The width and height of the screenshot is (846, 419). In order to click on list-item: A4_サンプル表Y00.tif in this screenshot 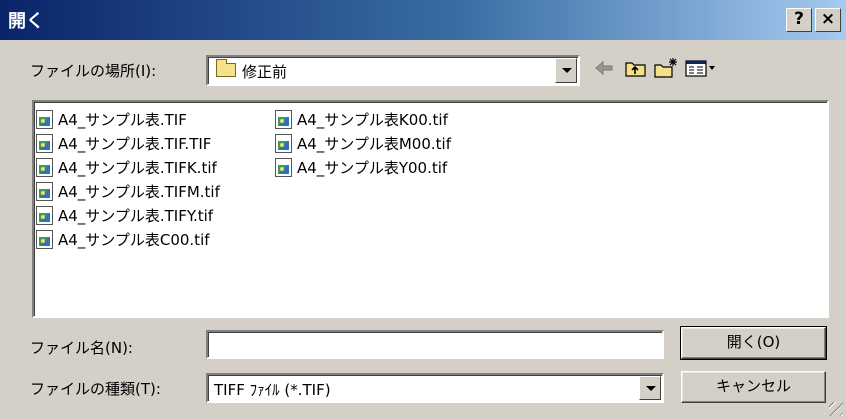, I will do `click(361, 167)`.